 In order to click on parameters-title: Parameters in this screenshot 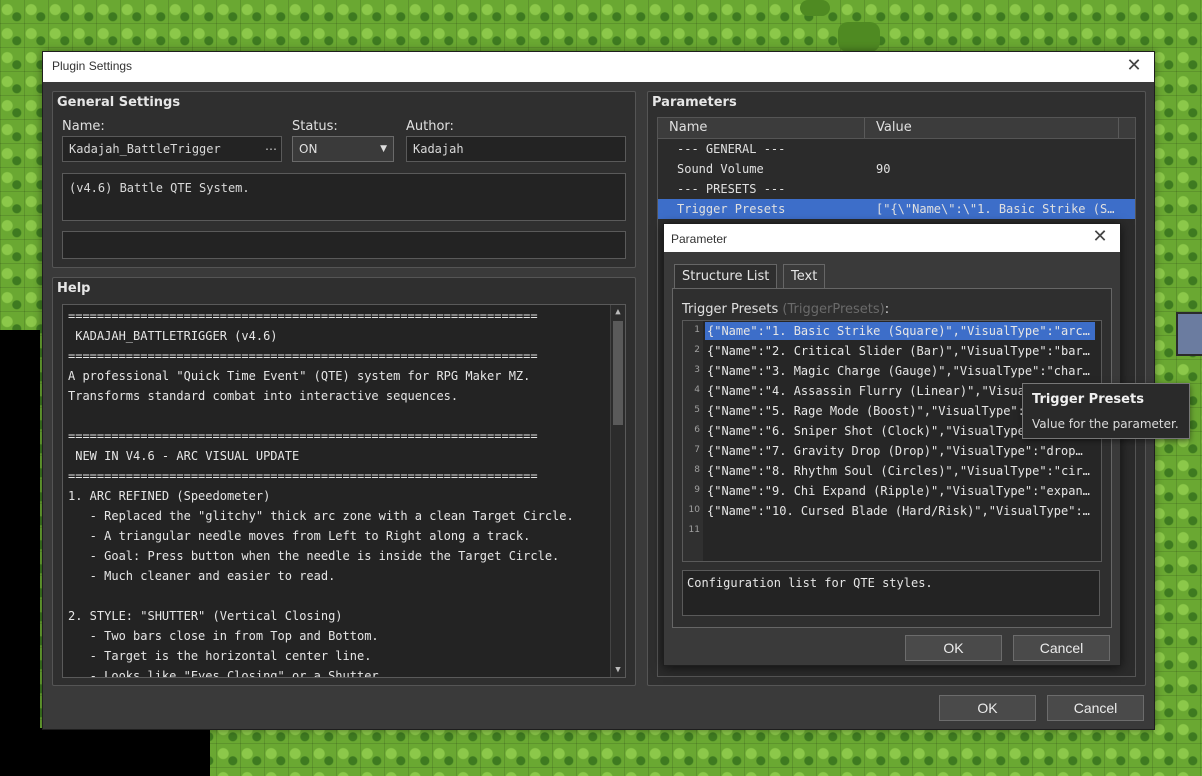, I will do `click(694, 102)`.